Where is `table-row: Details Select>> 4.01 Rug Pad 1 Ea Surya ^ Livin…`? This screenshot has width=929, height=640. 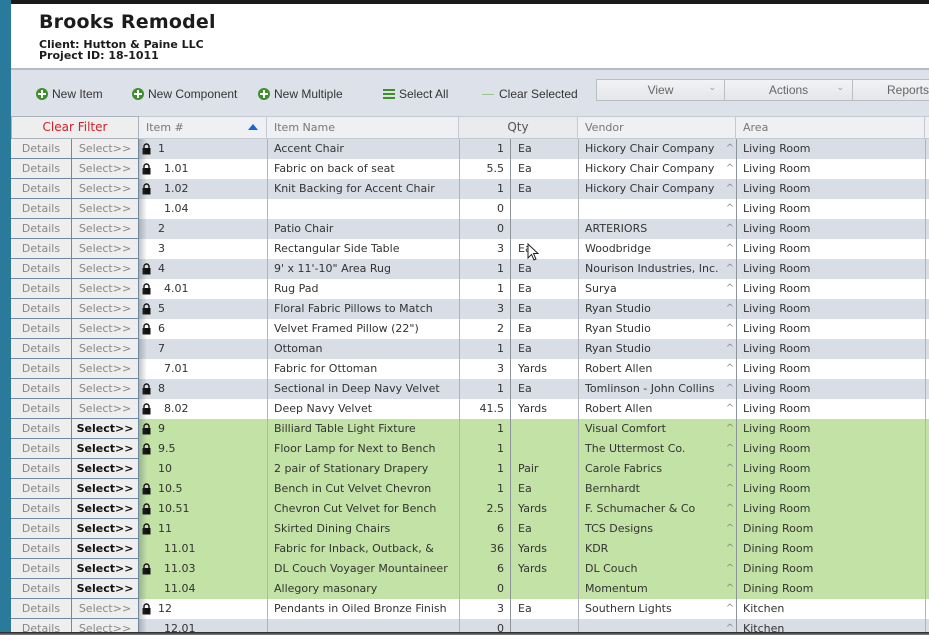 table-row: Details Select>> 4.01 Rug Pad 1 Ea Surya ^ Livin… is located at coordinates (470, 289).